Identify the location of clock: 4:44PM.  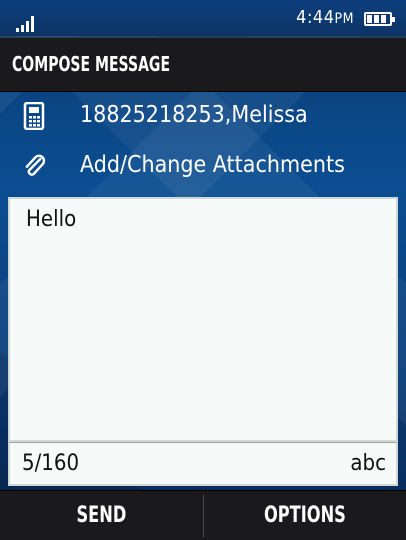
(325, 17).